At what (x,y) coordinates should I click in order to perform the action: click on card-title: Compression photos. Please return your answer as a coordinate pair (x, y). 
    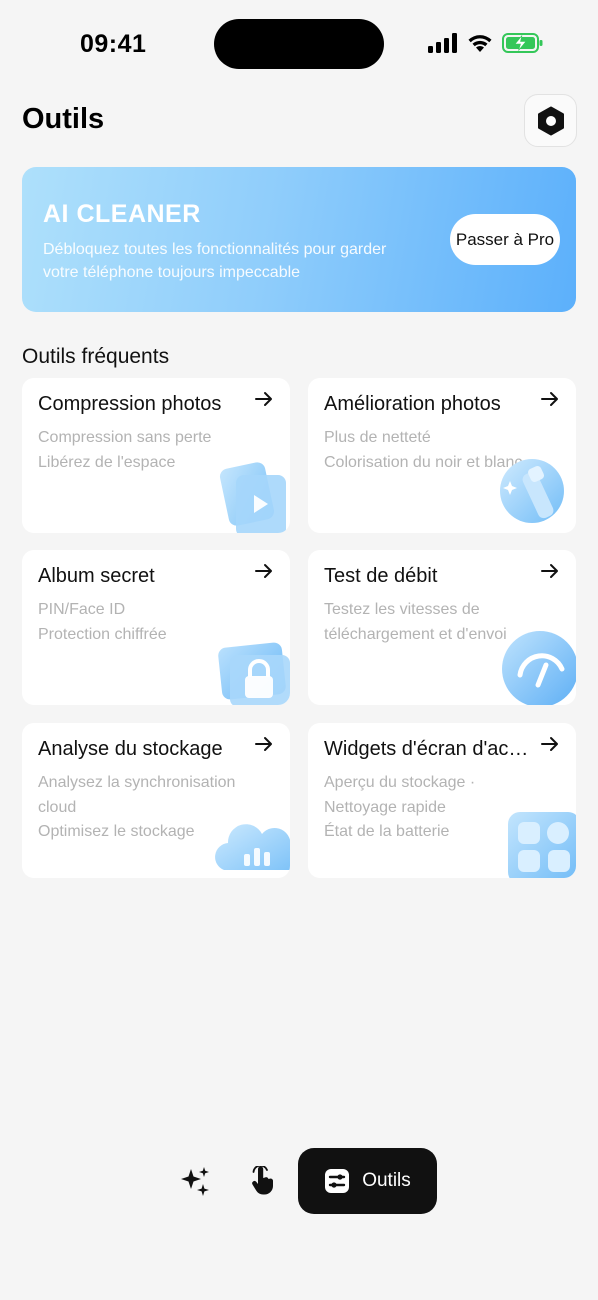
    Looking at the image, I should click on (130, 404).